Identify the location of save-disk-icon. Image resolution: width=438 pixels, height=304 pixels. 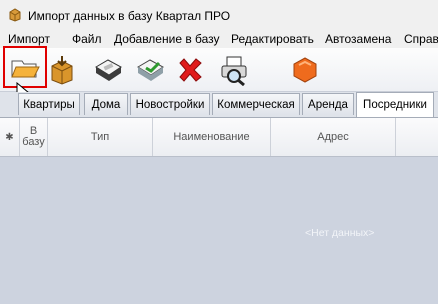
(108, 70).